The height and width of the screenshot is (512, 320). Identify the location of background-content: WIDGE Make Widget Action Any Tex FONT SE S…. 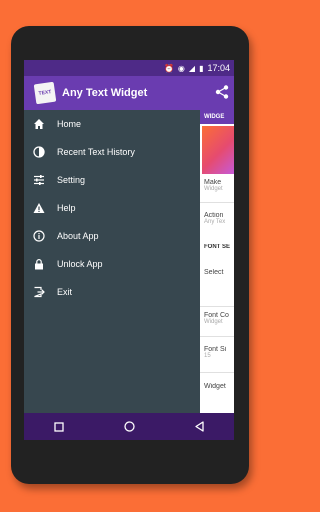
(217, 261).